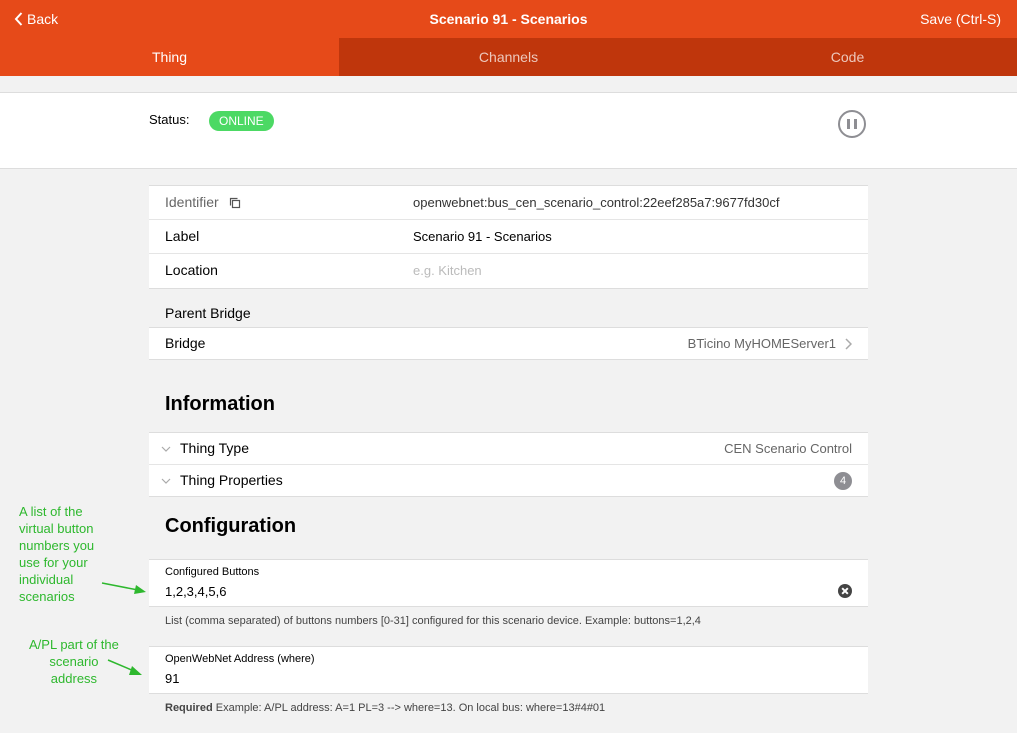 The height and width of the screenshot is (733, 1017). I want to click on location-row: Location e.g. Kitchen, so click(508, 271).